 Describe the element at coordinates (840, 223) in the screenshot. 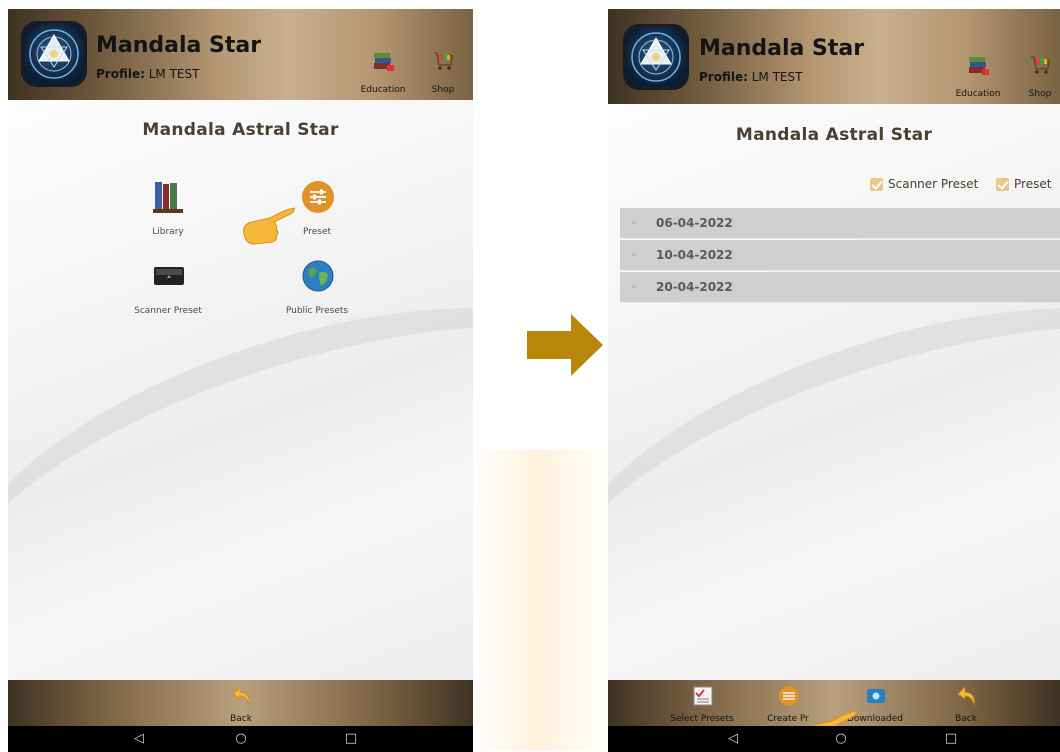

I see `date-group-row: ⌄ 06-04-2022` at that location.